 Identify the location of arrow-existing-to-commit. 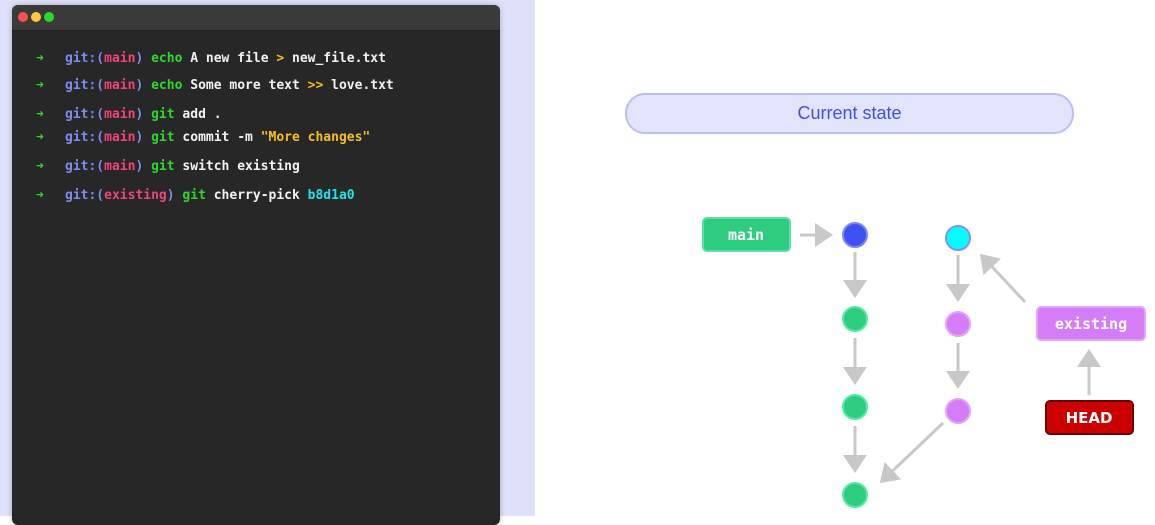
(1003, 278).